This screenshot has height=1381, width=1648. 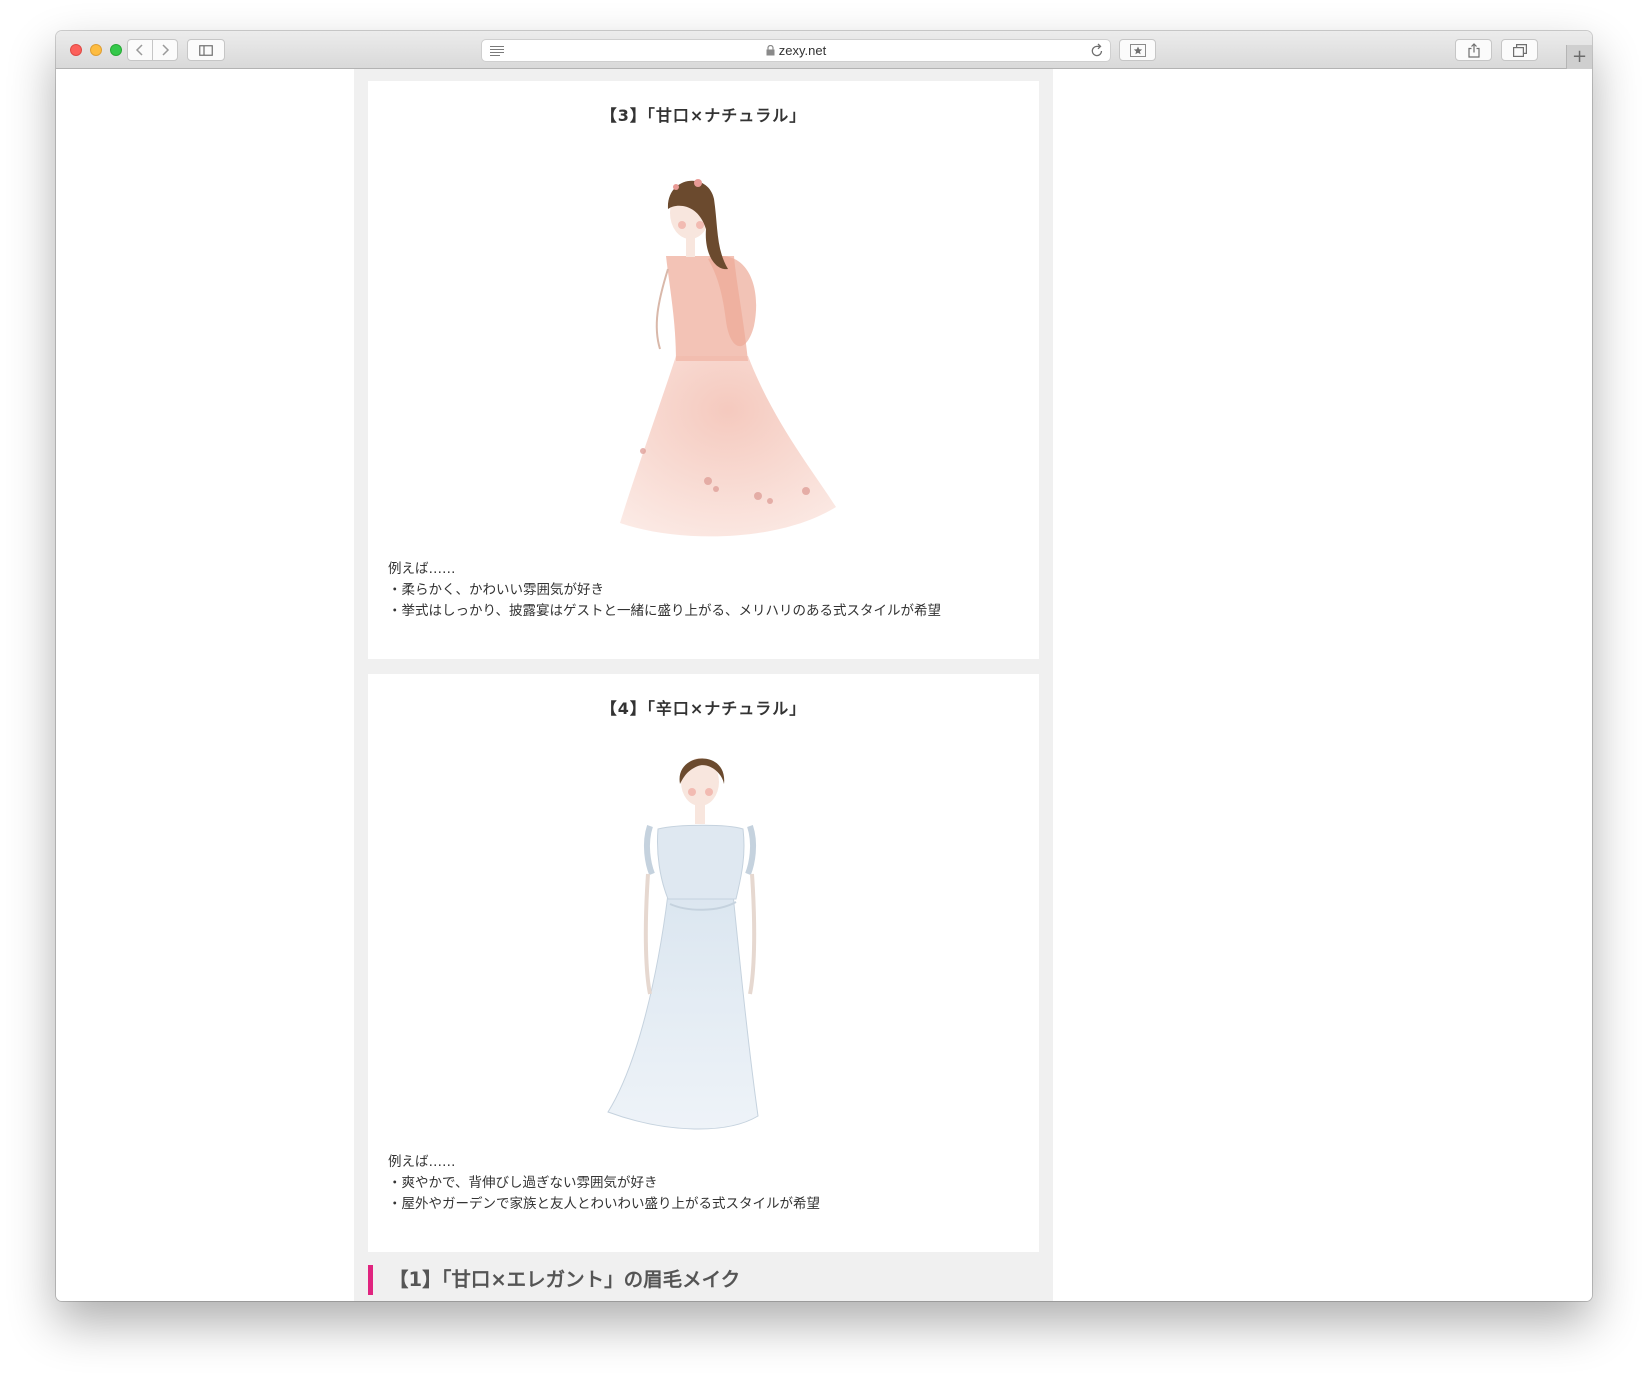 I want to click on zoom-window-button, so click(x=116, y=50).